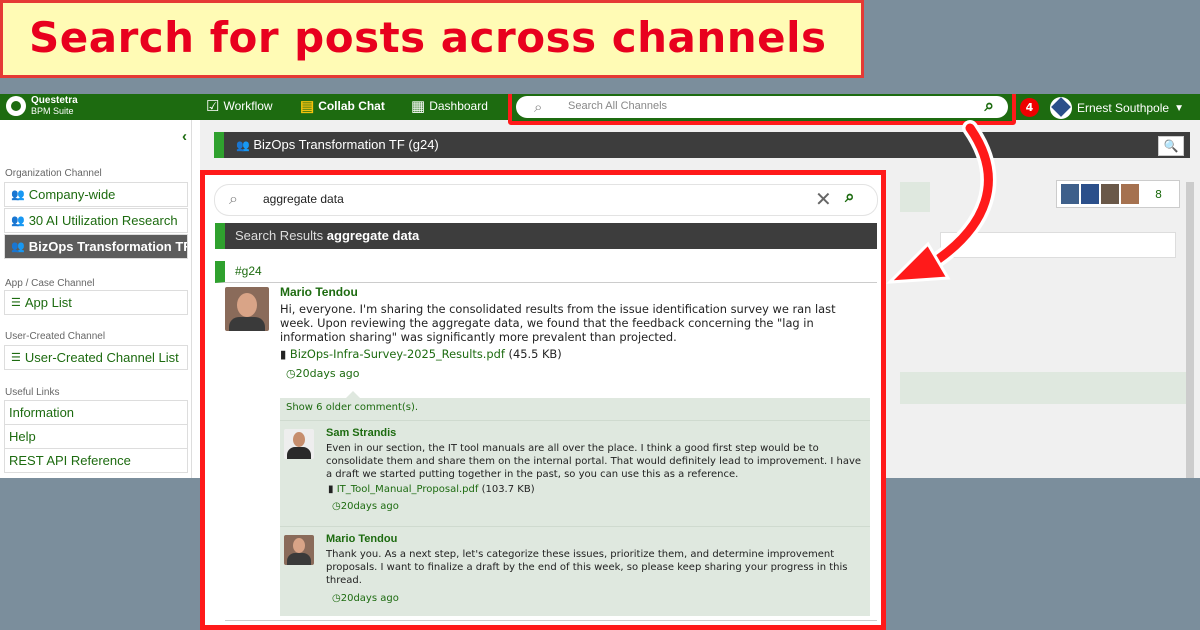 The image size is (1200, 630). What do you see at coordinates (1158, 194) in the screenshot?
I see `member-count: 8` at bounding box center [1158, 194].